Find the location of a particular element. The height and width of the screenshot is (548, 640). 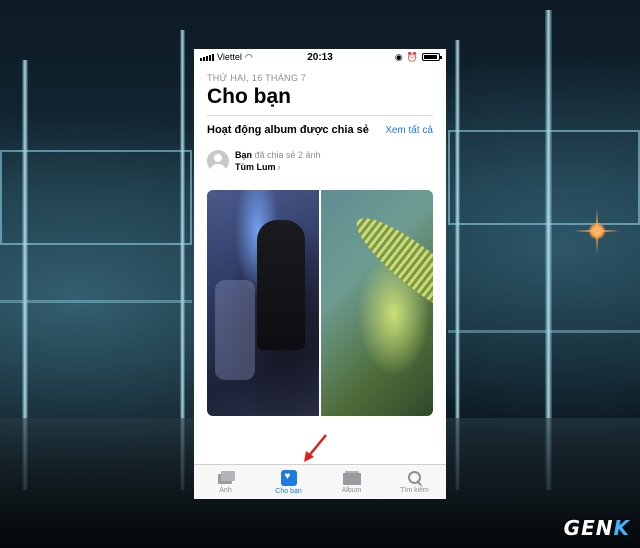

carrier-name: Viettel is located at coordinates (229, 57).